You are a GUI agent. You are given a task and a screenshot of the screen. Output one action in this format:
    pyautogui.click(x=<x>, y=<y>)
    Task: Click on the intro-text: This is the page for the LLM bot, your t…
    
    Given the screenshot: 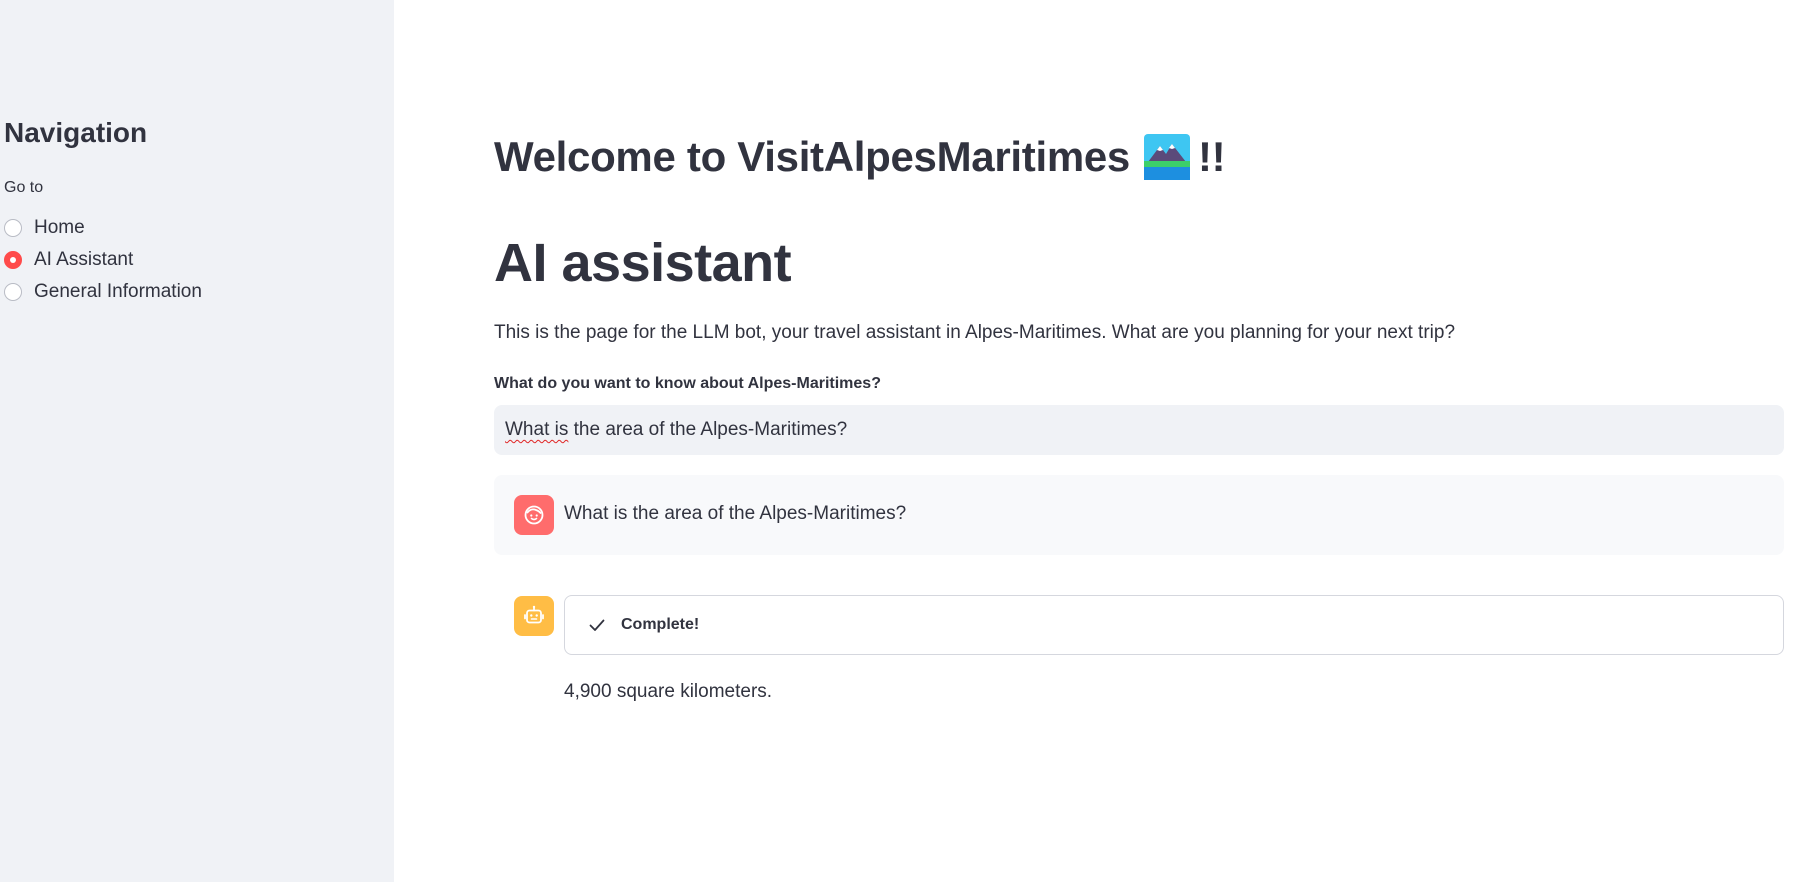 What is the action you would take?
    pyautogui.click(x=975, y=332)
    